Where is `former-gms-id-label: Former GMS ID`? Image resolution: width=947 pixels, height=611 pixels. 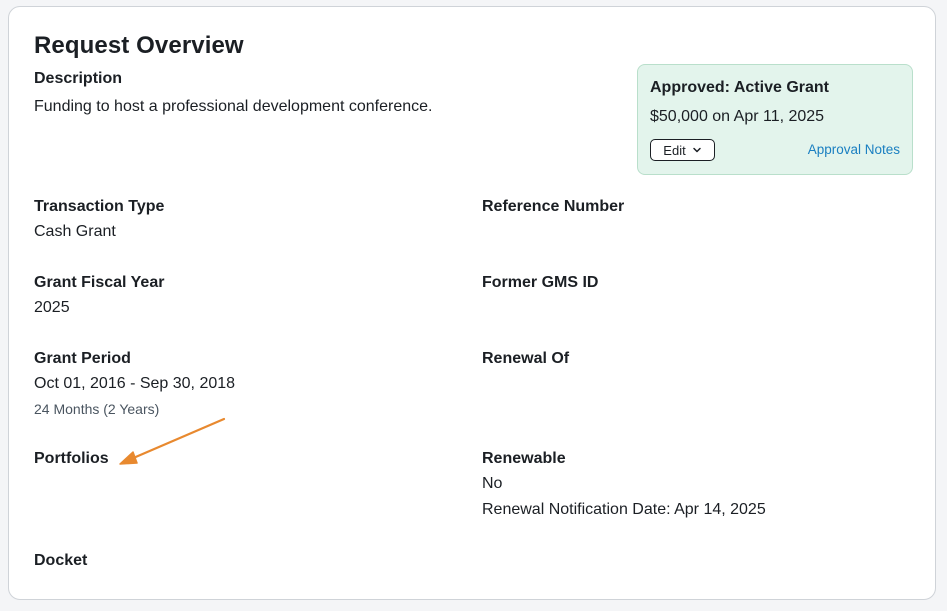 former-gms-id-label: Former GMS ID is located at coordinates (540, 282).